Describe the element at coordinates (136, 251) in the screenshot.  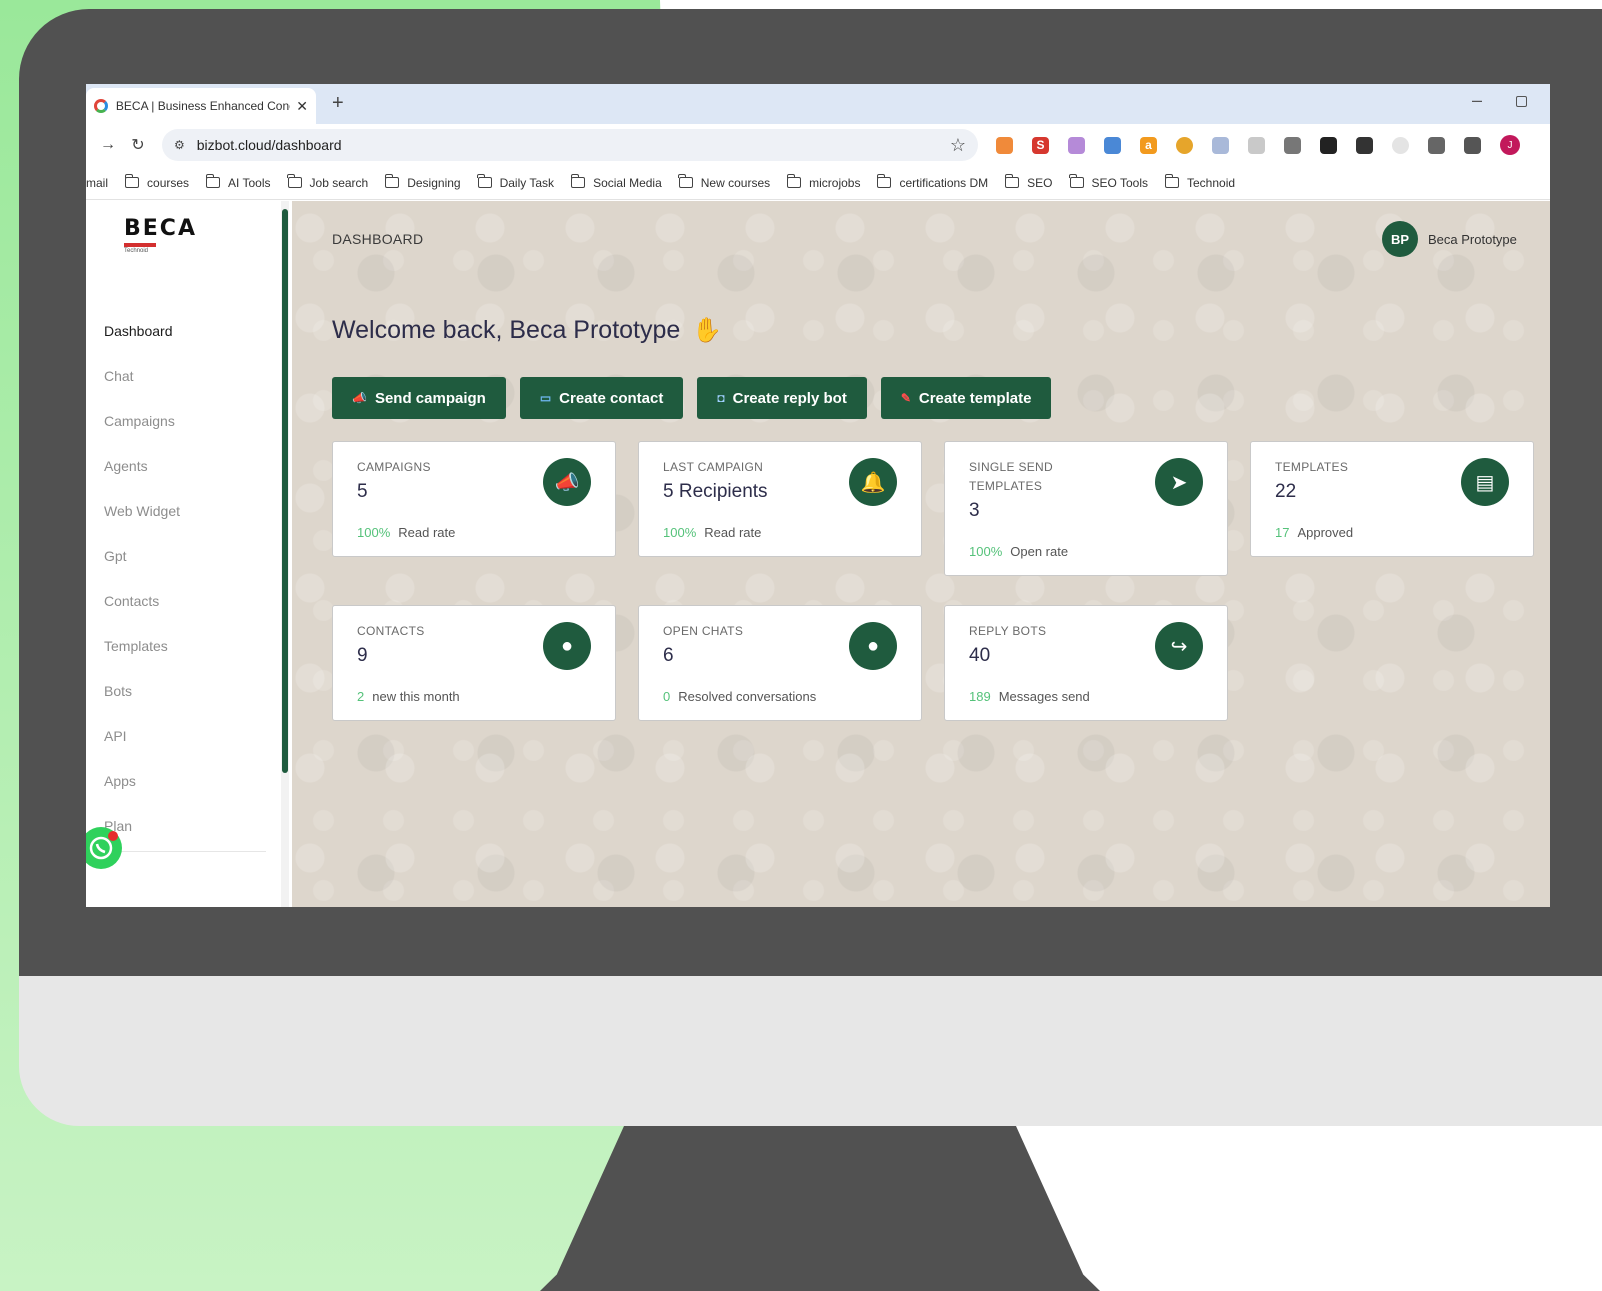
I see `logo-subtitle: Technoid` at that location.